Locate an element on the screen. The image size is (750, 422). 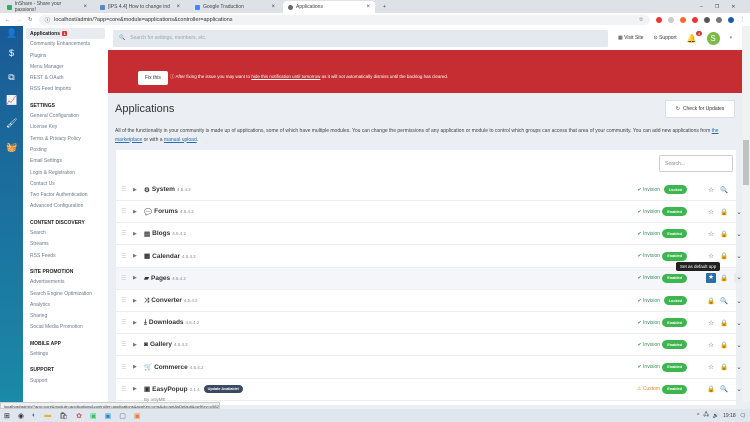
marketplace-icon: 🧺 is located at coordinates (11, 147).